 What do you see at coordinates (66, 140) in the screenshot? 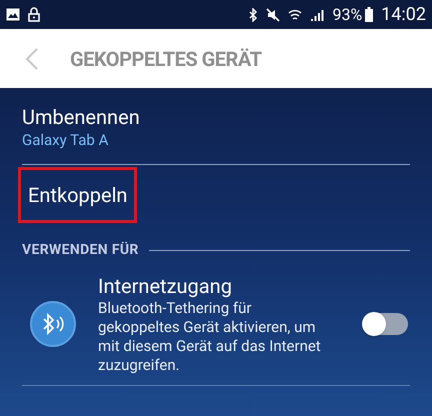
I see `device-name: Galaxy Tab A` at bounding box center [66, 140].